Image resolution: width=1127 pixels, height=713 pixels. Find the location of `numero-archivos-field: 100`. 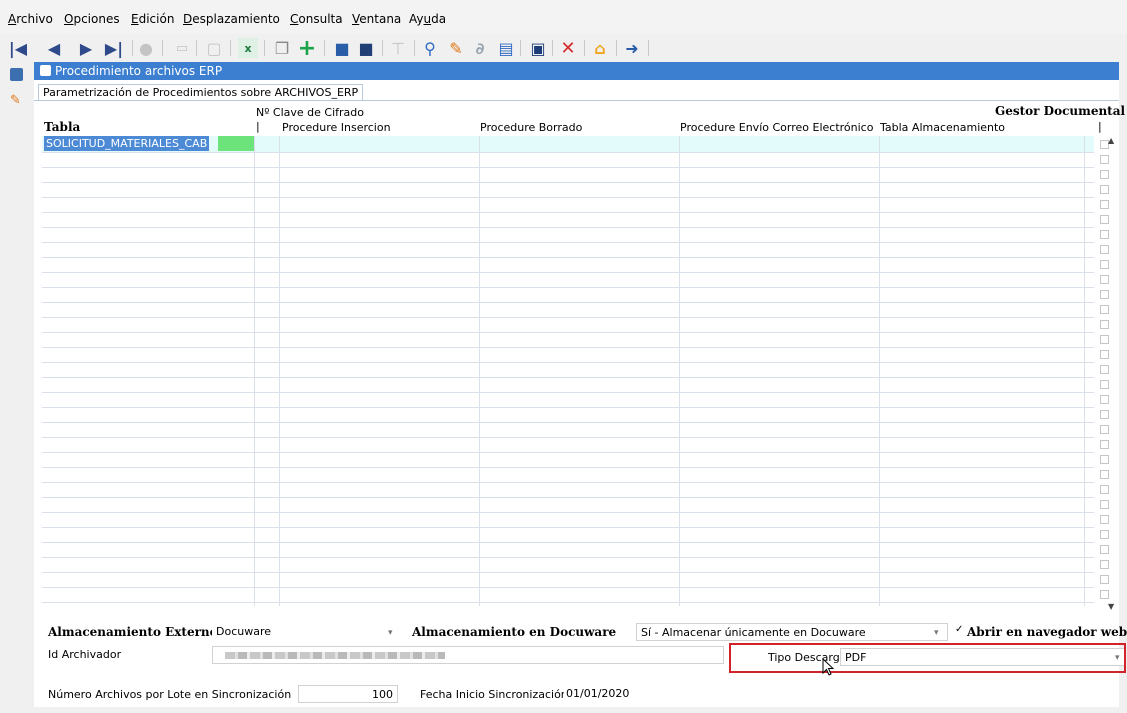

numero-archivos-field: 100 is located at coordinates (348, 694).